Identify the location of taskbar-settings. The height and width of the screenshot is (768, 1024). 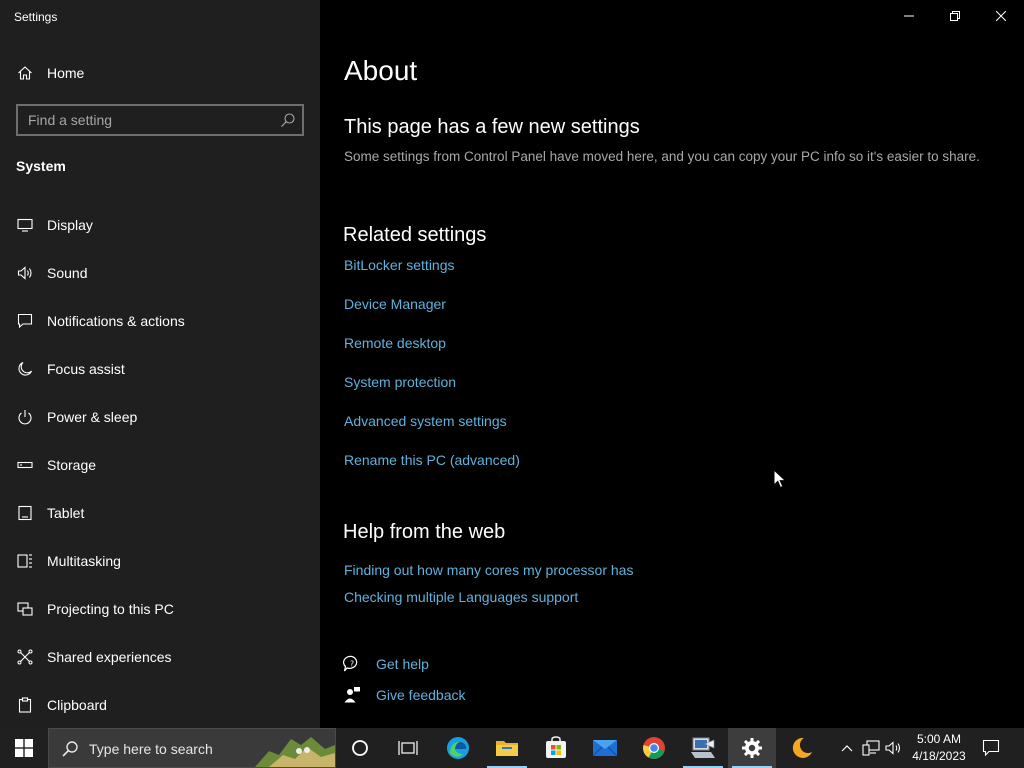
(752, 748).